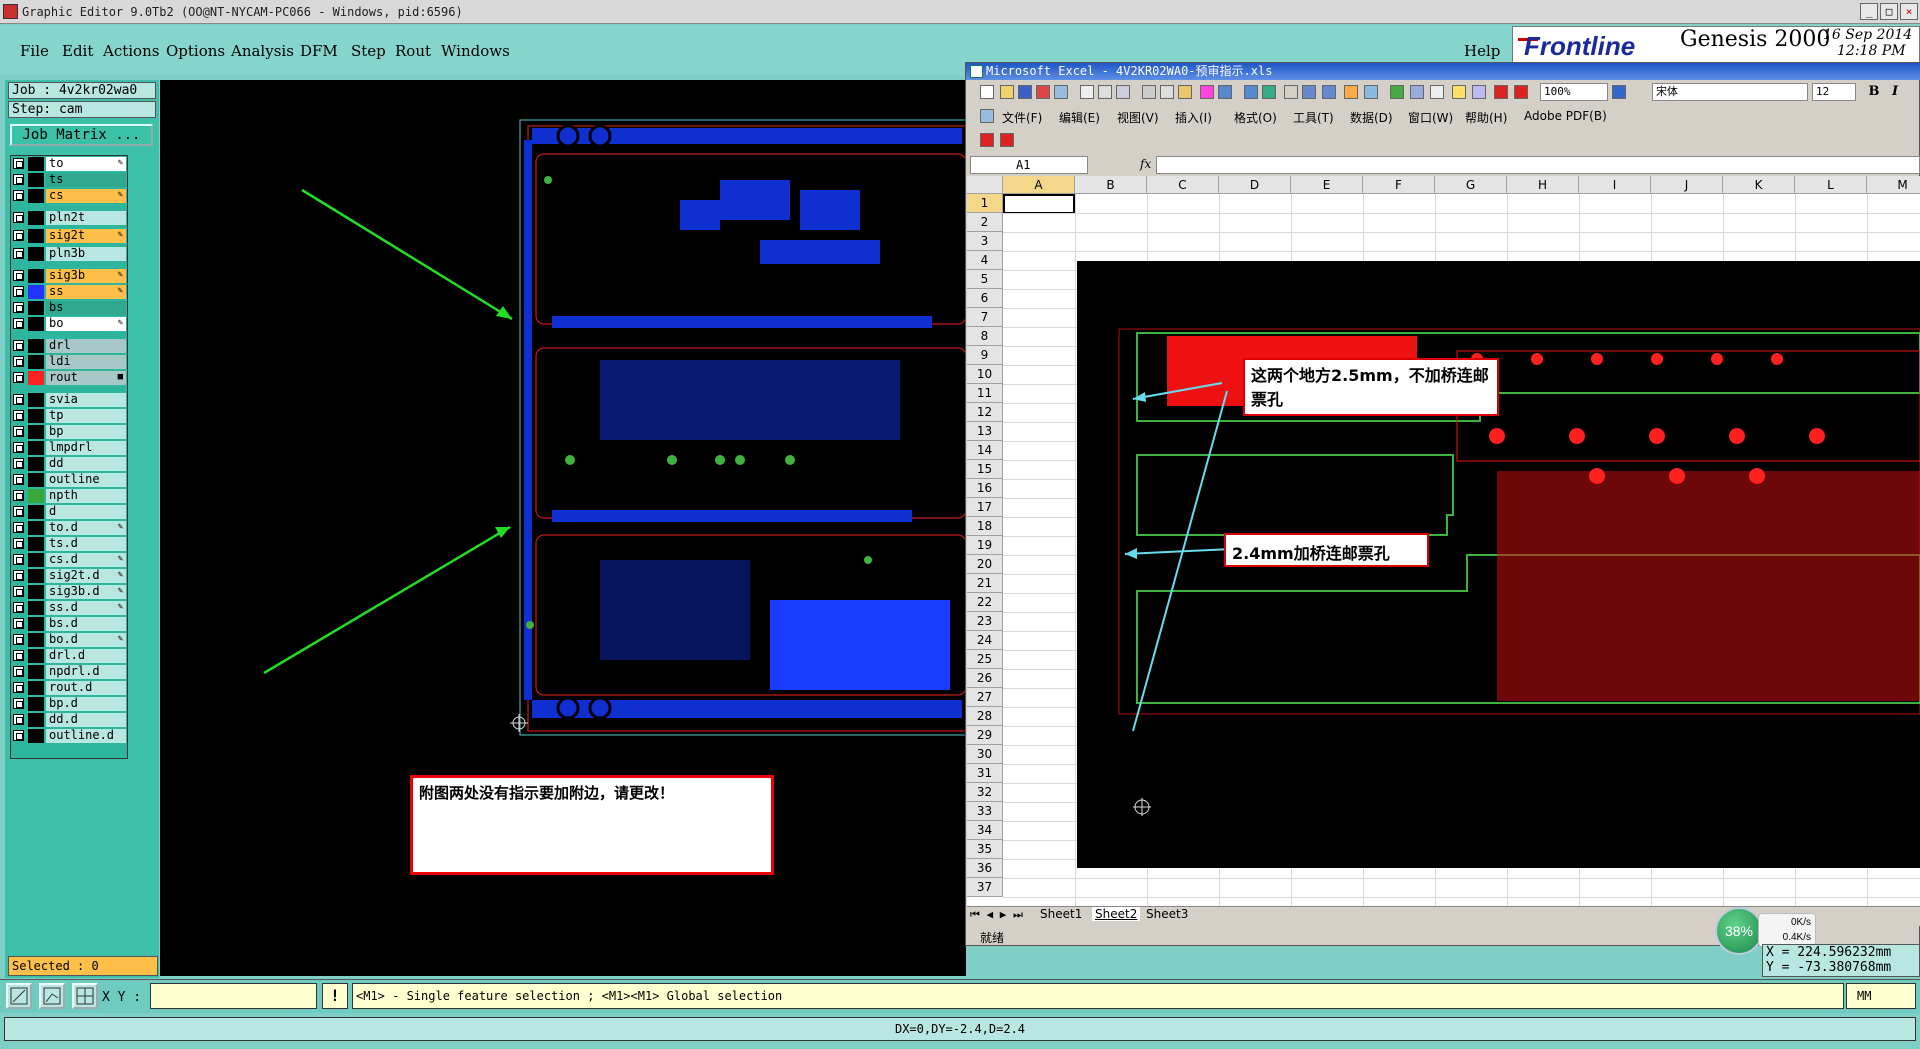 This screenshot has width=1920, height=1049. I want to click on zoom-select: 100%, so click(1574, 92).